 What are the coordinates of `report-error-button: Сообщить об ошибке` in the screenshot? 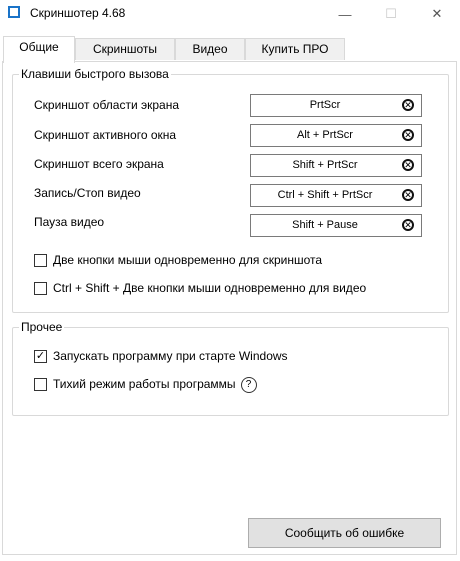 It's located at (344, 533).